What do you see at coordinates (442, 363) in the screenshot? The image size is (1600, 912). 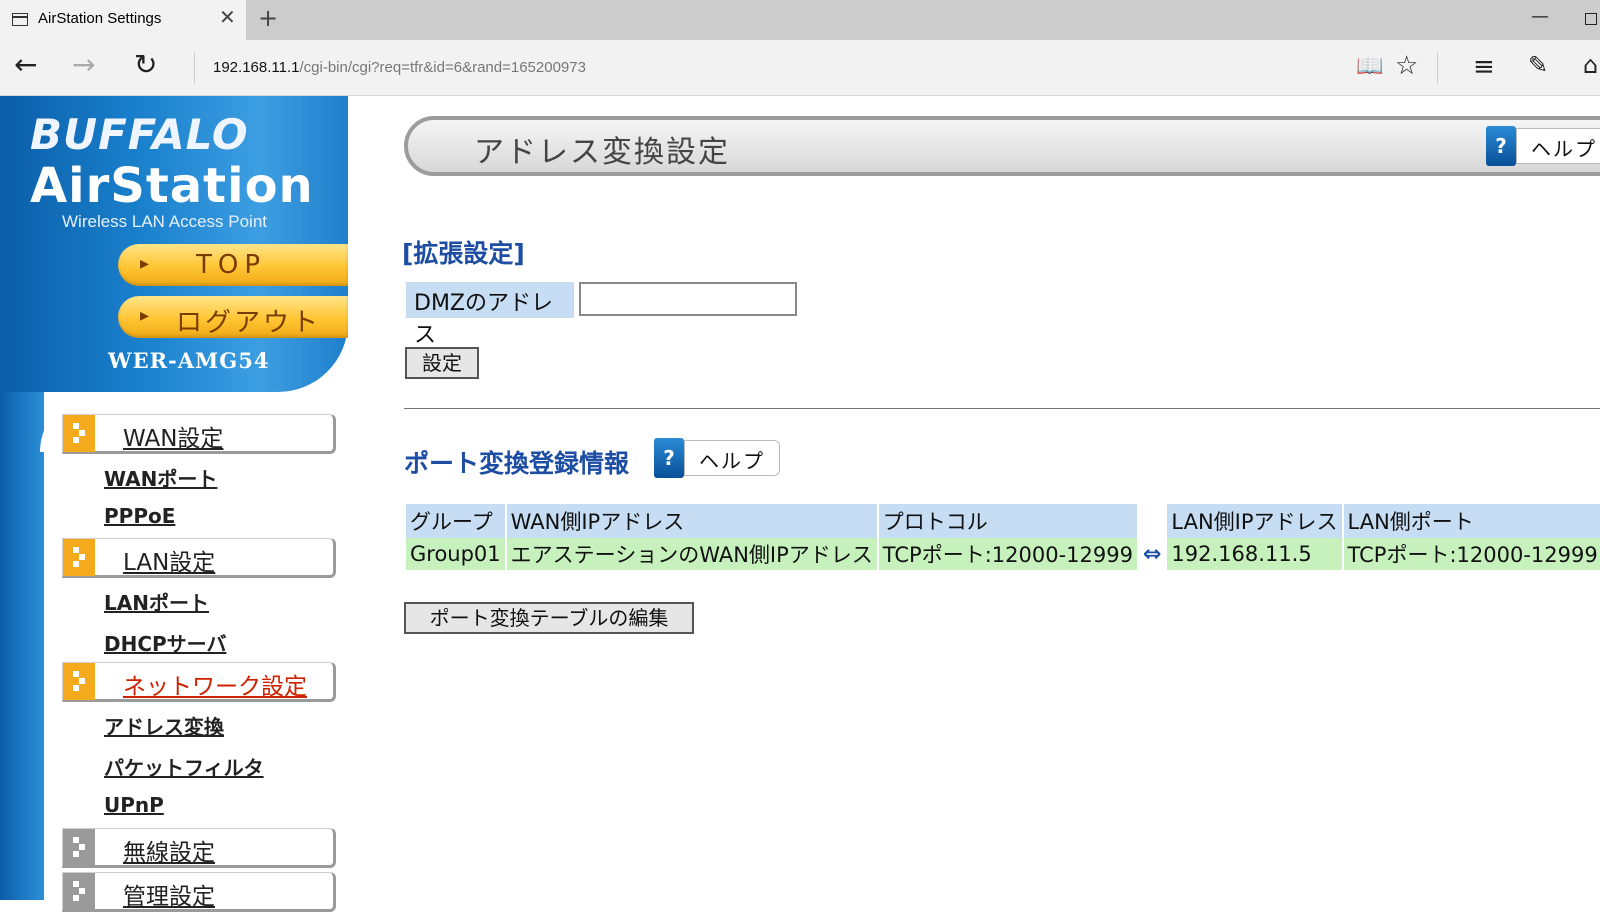 I see `set-button: 設定` at bounding box center [442, 363].